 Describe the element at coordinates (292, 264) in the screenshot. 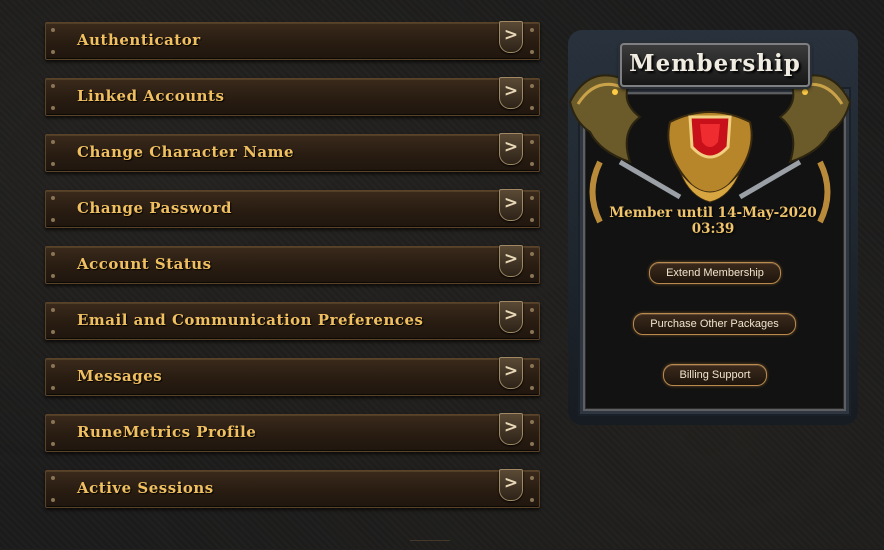

I see `menu-item-account-status: Account Status >` at that location.